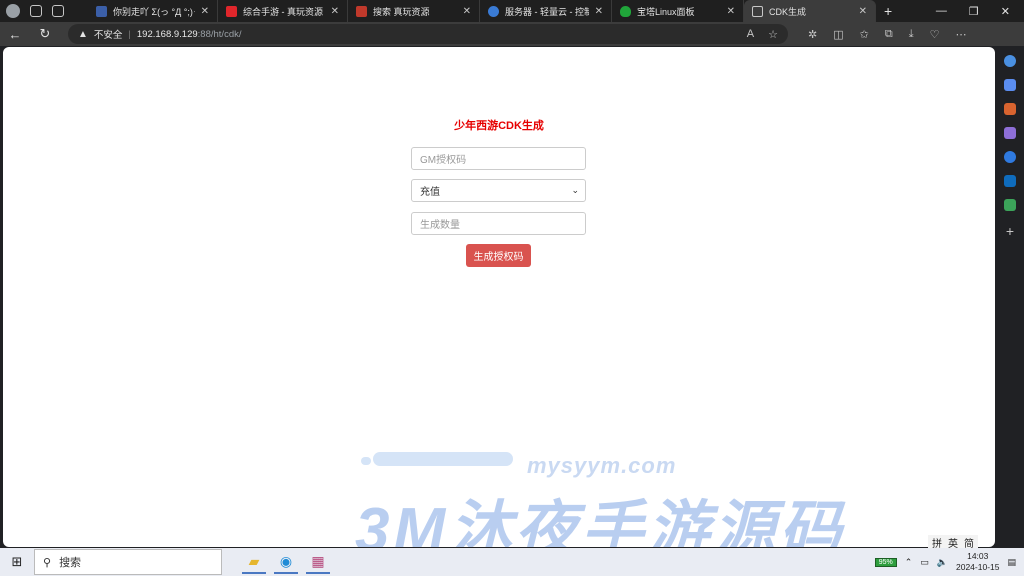 The image size is (1024, 576). I want to click on search-icon, so click(1010, 61).